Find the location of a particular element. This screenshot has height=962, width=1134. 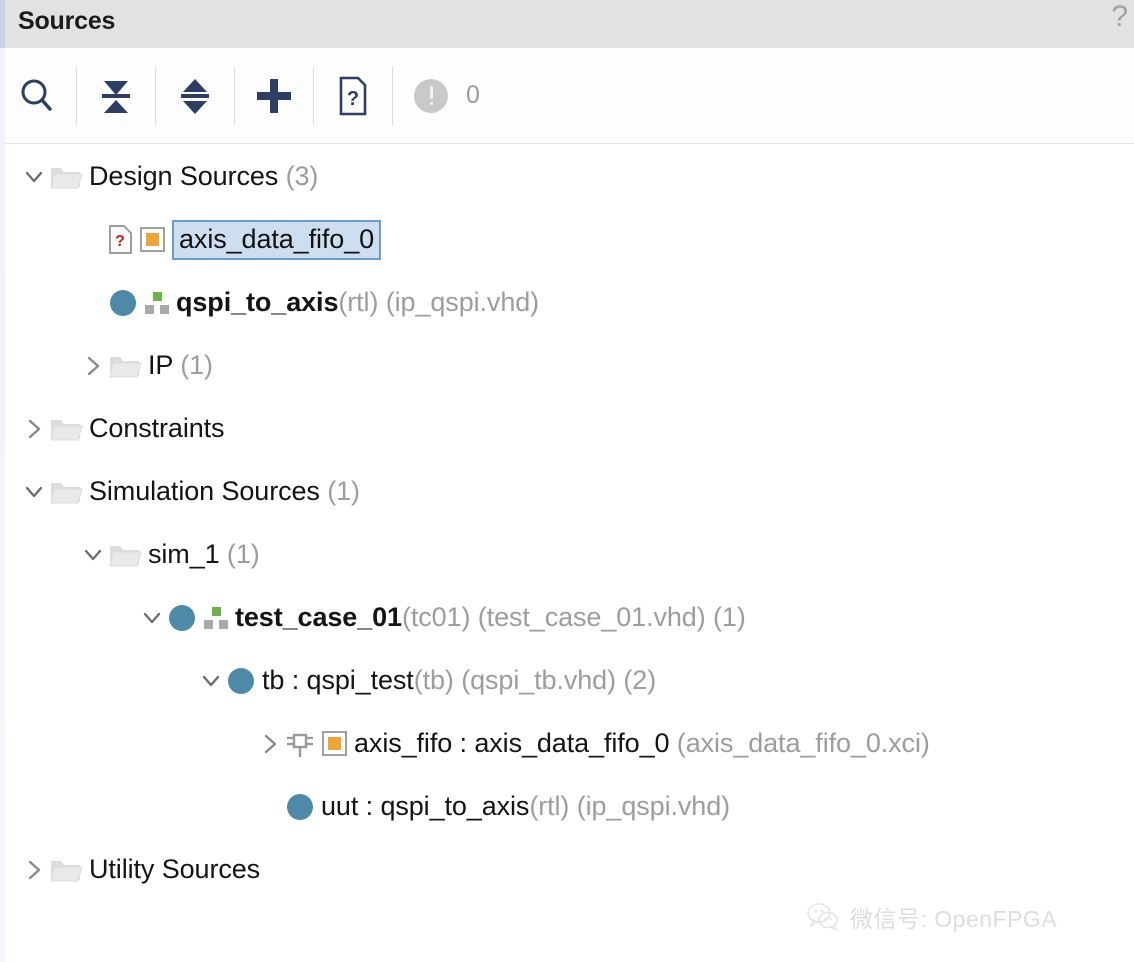

warning-count: 0 is located at coordinates (473, 95).